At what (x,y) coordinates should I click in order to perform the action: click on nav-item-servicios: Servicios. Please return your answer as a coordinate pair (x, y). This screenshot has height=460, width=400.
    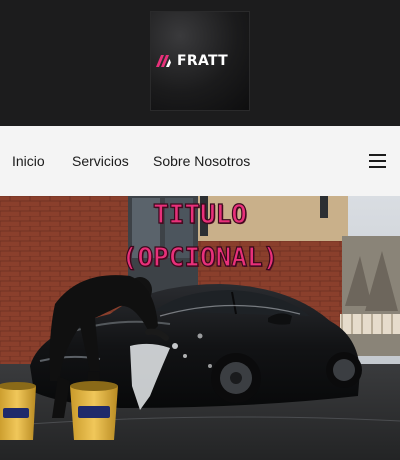
    Looking at the image, I should click on (100, 161).